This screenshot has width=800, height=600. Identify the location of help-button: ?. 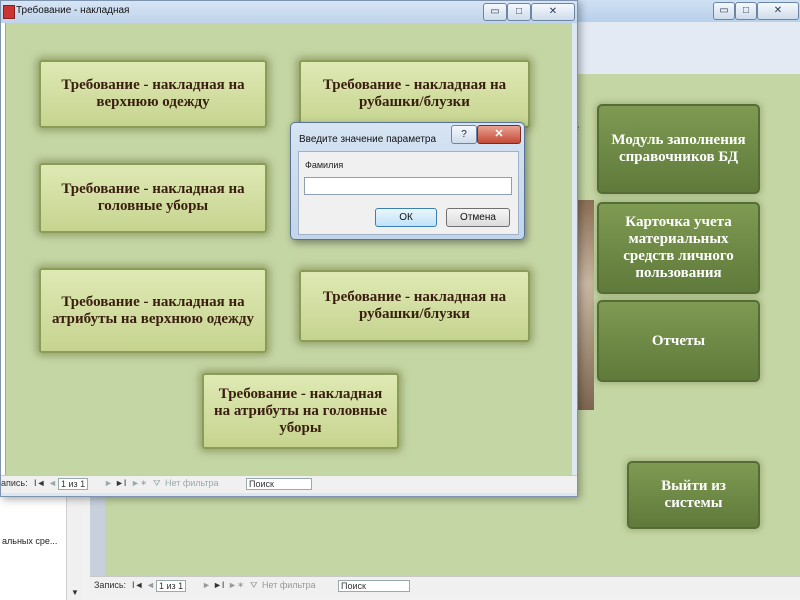
(464, 134).